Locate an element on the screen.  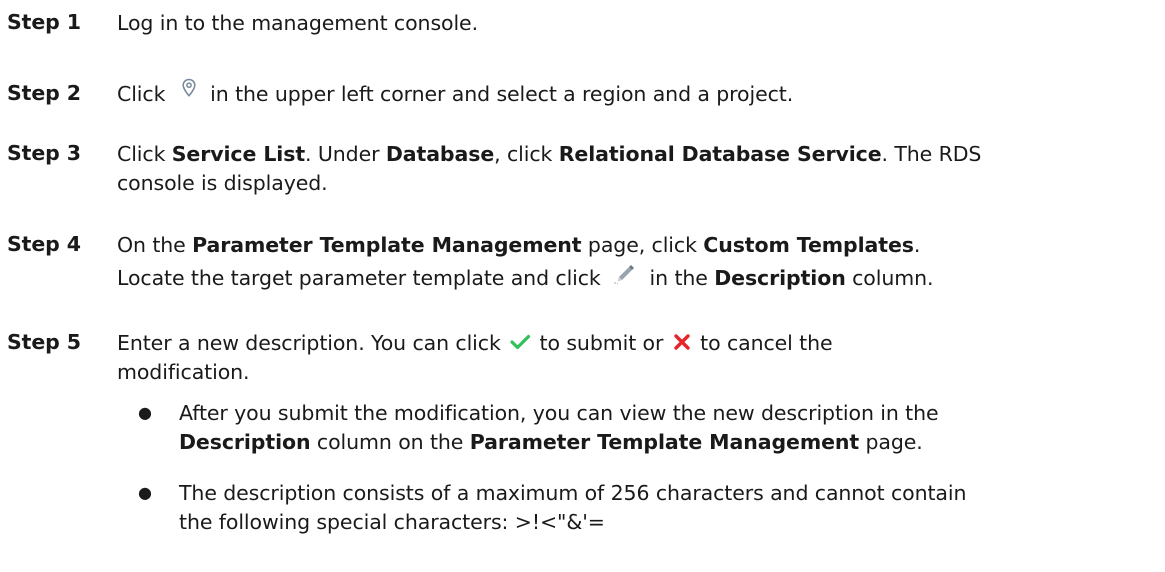
step-label: Step 3 is located at coordinates (44, 153).